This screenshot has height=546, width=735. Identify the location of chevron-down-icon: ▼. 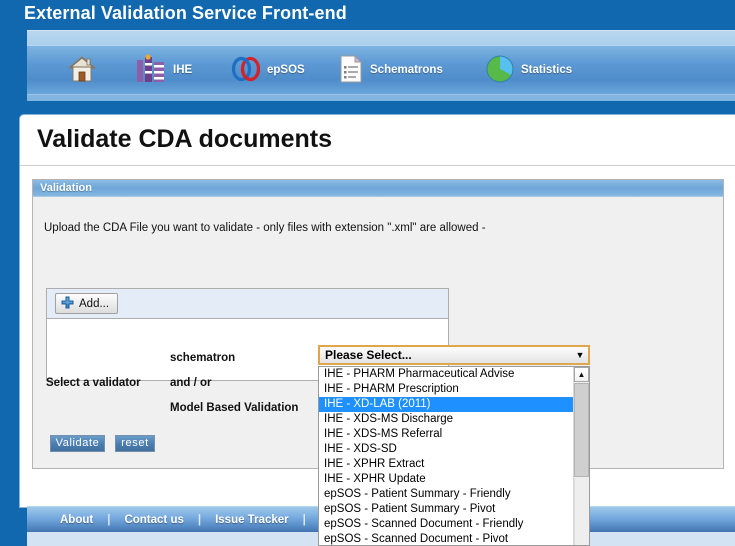
(580, 355).